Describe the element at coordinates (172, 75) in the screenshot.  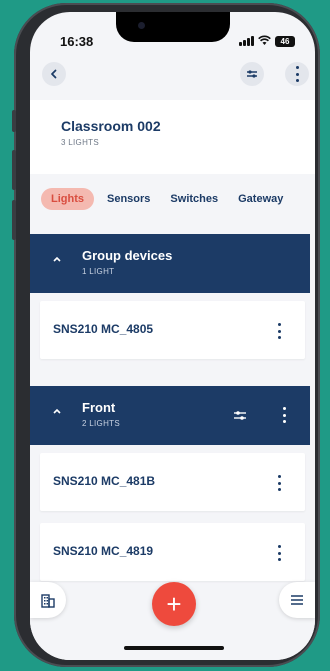
I see `top-navigation` at that location.